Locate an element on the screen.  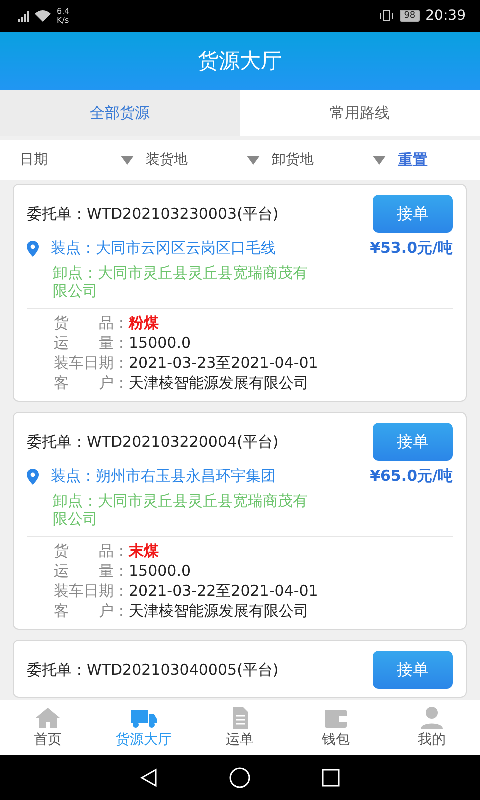
loading-point: 装点：朔州市右玉县永昌环宇集团 is located at coordinates (164, 476).